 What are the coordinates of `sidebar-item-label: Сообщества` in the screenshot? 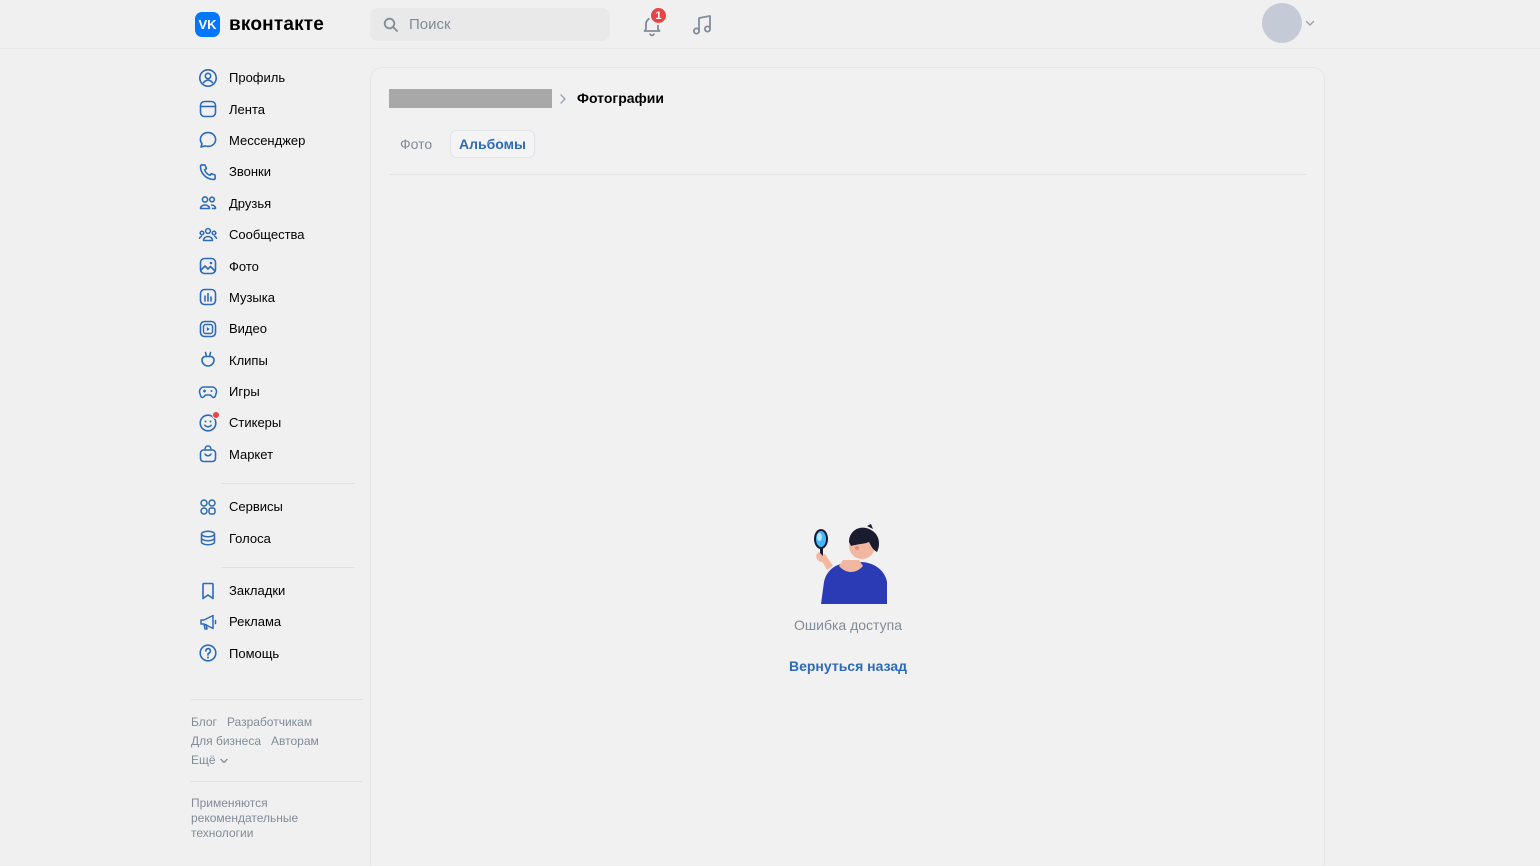 It's located at (267, 235).